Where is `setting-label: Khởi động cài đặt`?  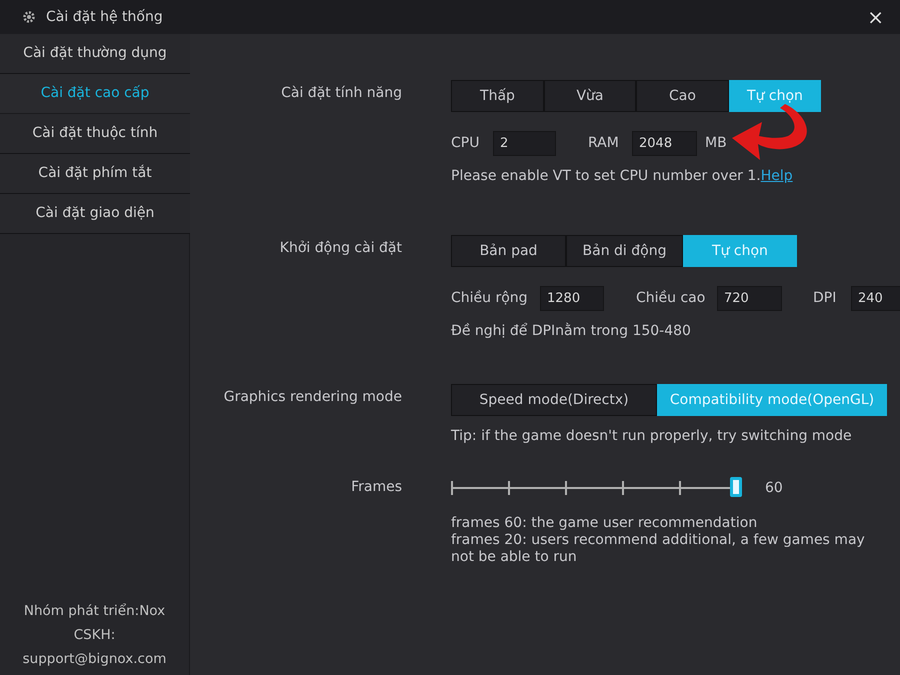
setting-label: Khởi động cài đặt is located at coordinates (341, 248).